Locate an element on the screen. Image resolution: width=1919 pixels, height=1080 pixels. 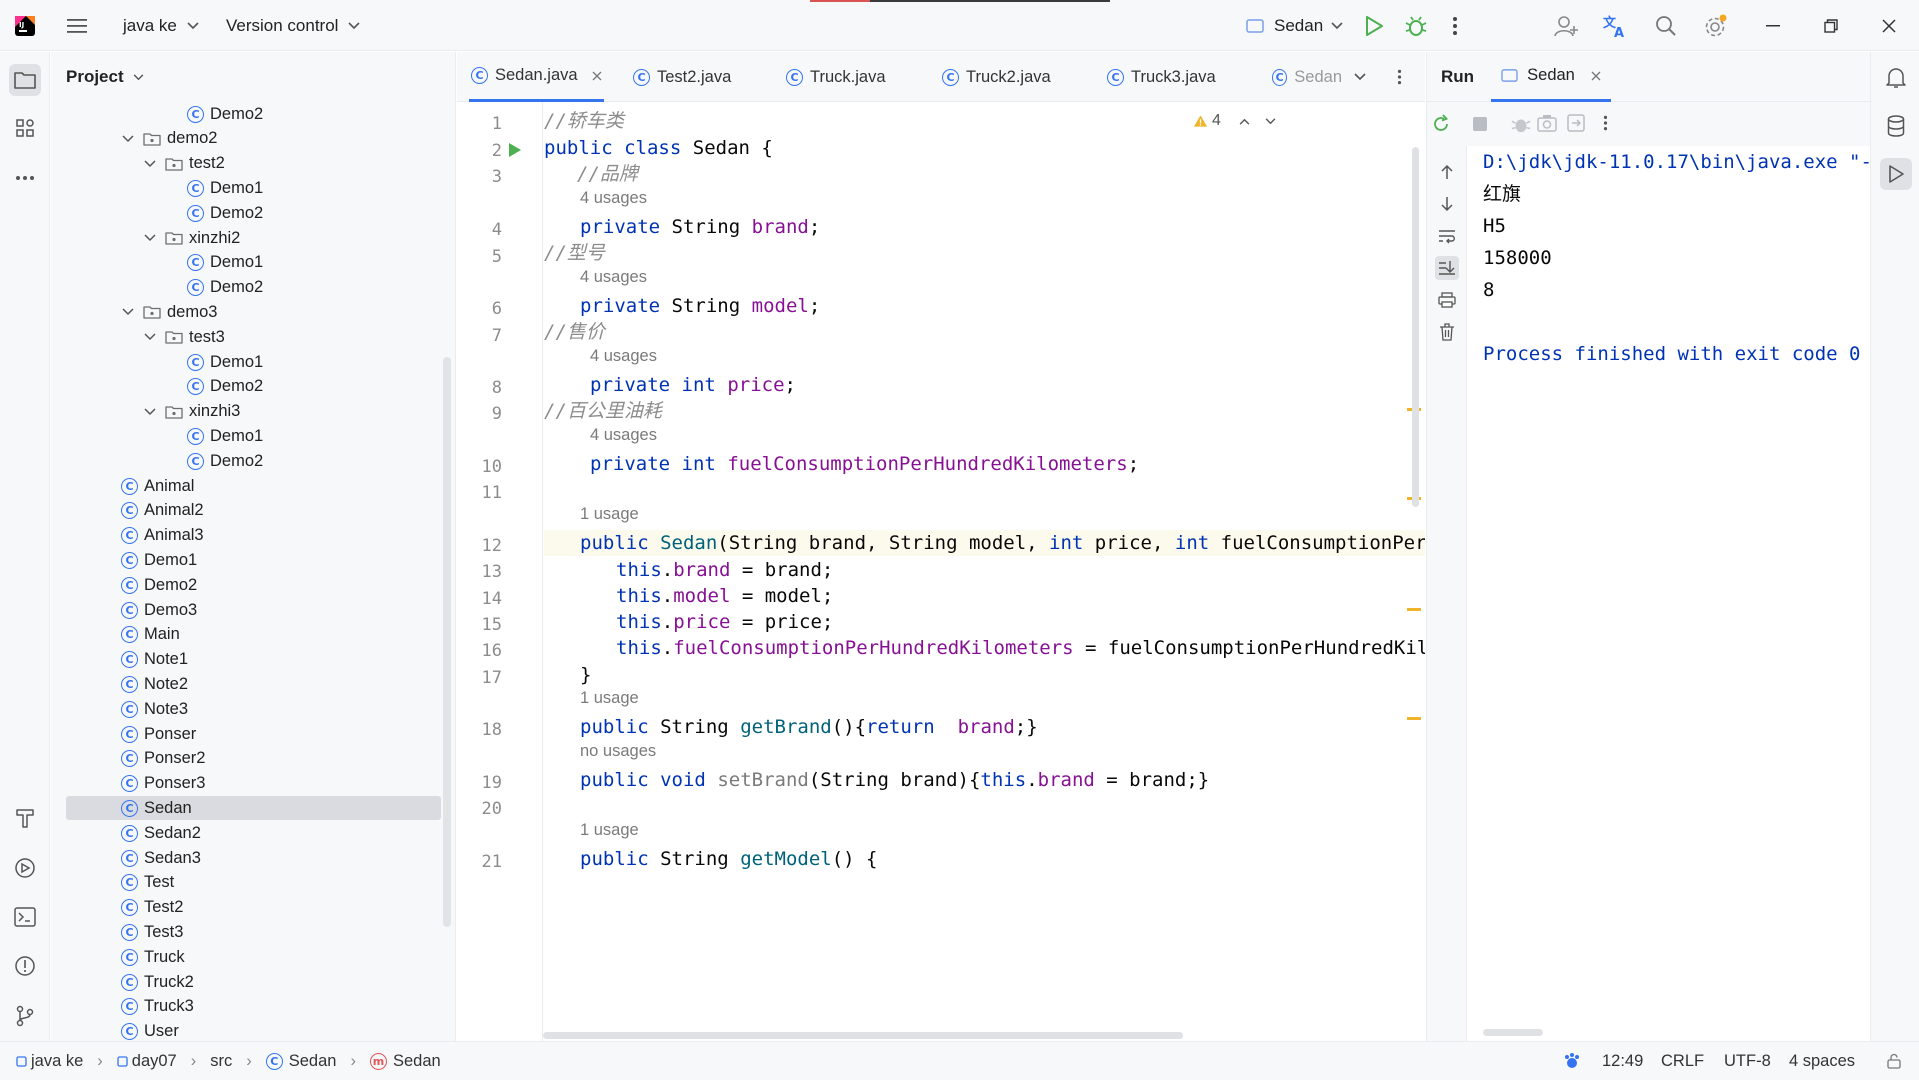
tab-truck-java: C Truck.java is located at coordinates (836, 77).